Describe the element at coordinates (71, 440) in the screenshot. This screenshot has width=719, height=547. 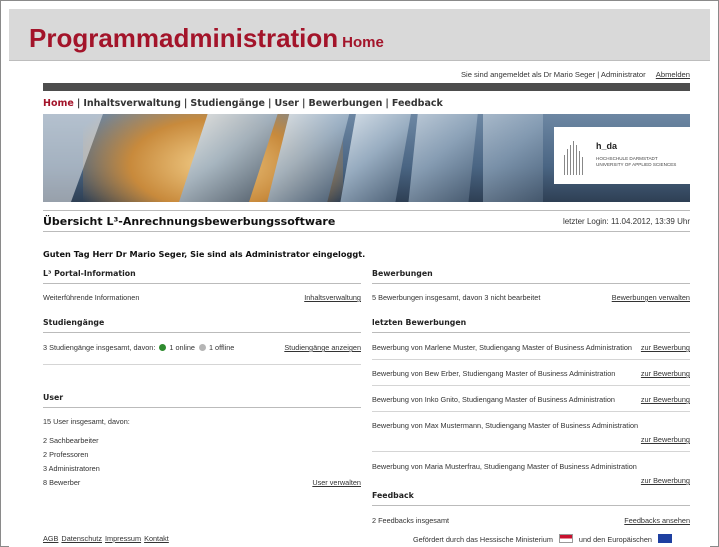
I see `user-role-item: 2 Sachbearbeiter` at that location.